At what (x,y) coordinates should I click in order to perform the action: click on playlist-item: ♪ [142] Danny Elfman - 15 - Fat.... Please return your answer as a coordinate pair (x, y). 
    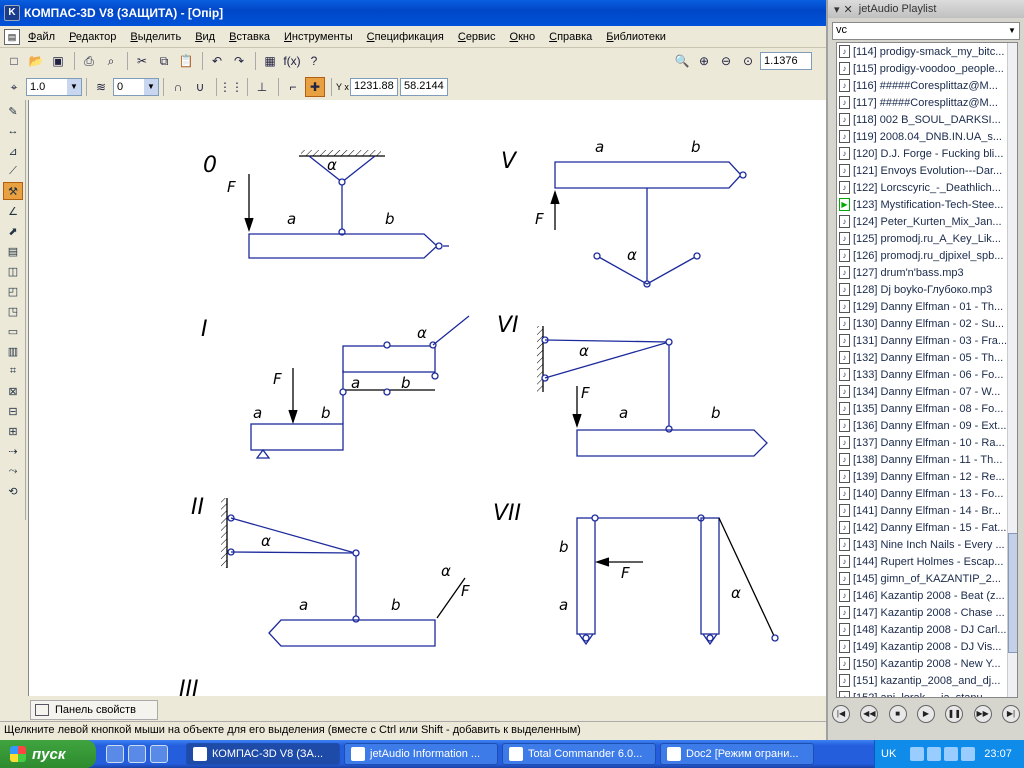
    Looking at the image, I should click on (927, 527).